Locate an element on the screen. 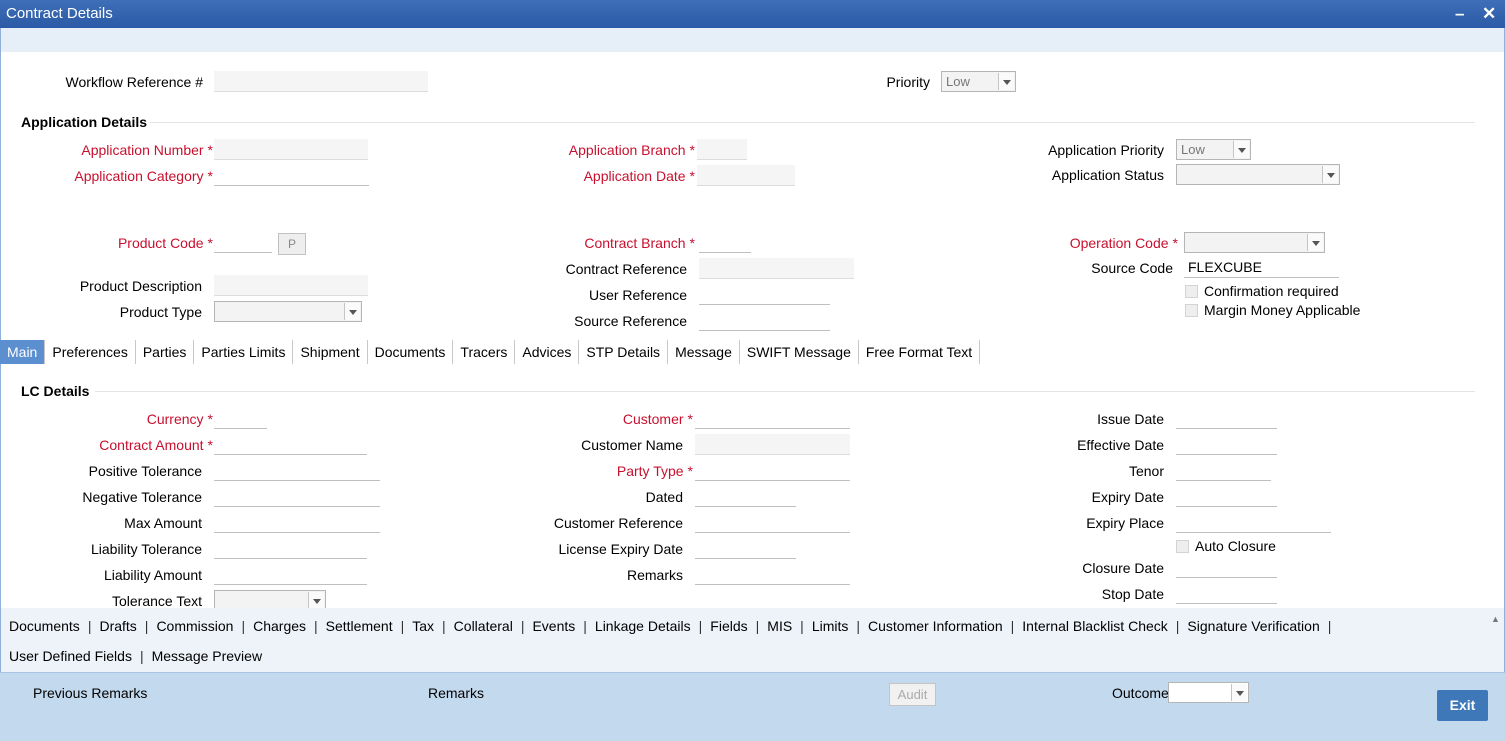  dated-label: Dated is located at coordinates (664, 497).